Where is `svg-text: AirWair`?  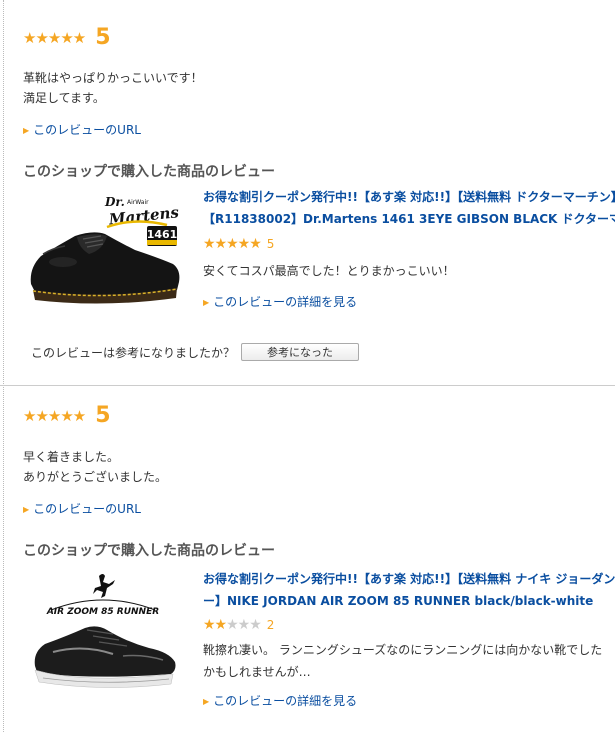
svg-text: AirWair is located at coordinates (138, 202).